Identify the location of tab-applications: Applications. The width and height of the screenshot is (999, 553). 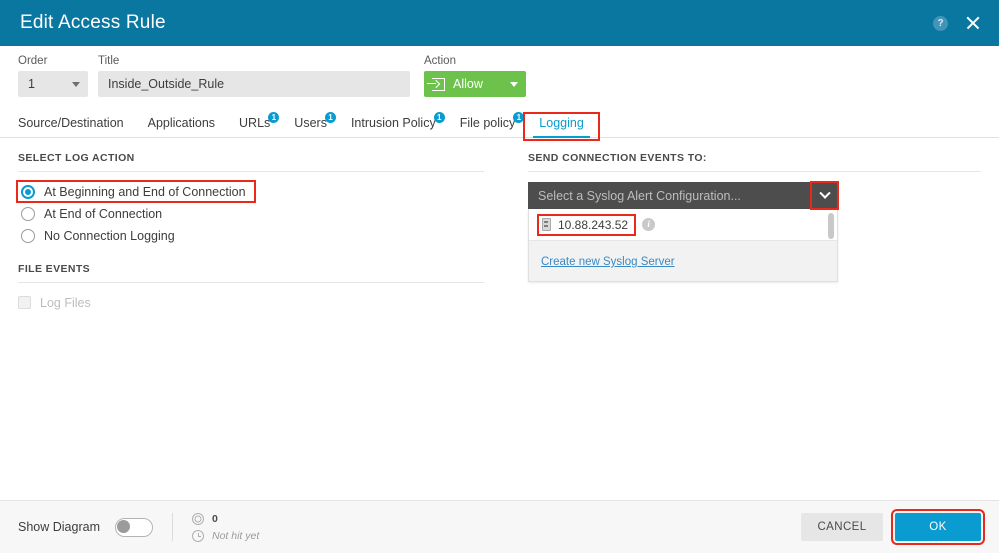
(181, 126).